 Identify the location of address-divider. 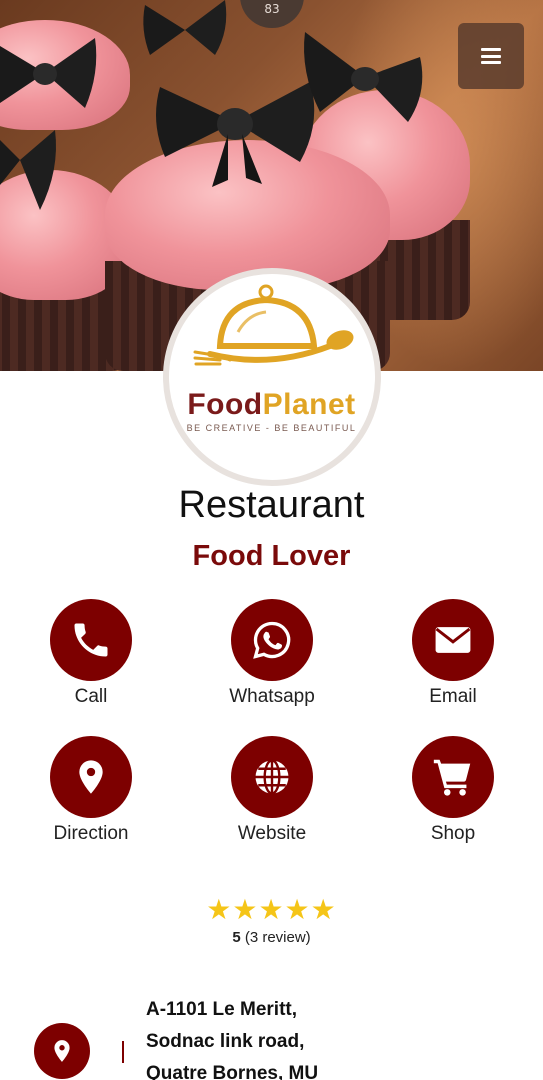
(123, 1052).